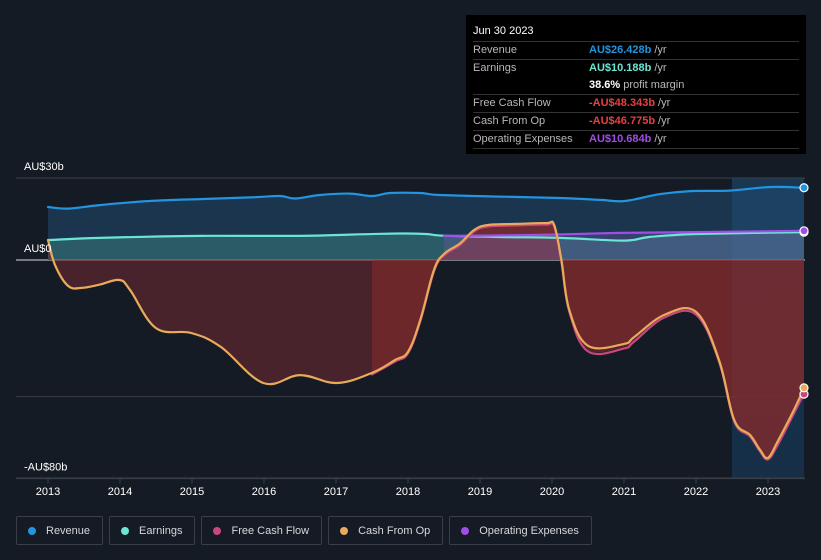  I want to click on tooltip-label: Cash From Op, so click(509, 121).